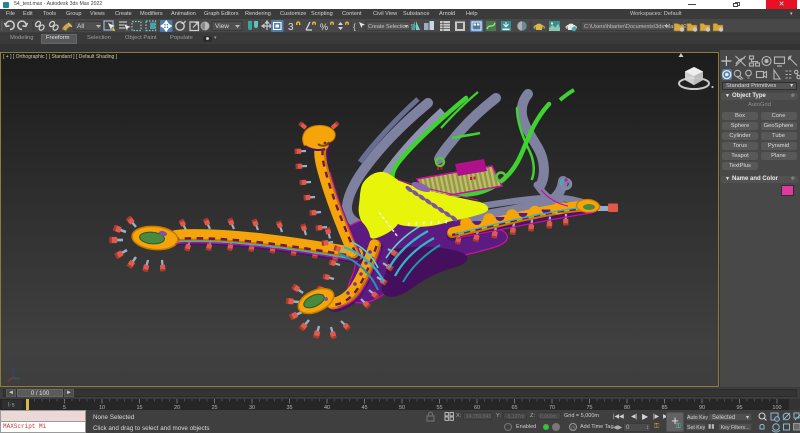 This screenshot has width=800, height=433. Describe the element at coordinates (222, 26) in the screenshot. I see `svg-text: View` at that location.